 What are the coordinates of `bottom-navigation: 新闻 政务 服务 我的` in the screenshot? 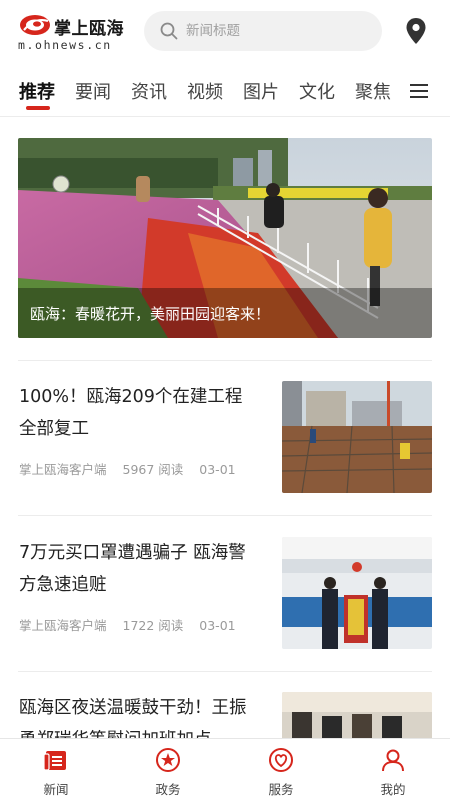 It's located at (225, 769).